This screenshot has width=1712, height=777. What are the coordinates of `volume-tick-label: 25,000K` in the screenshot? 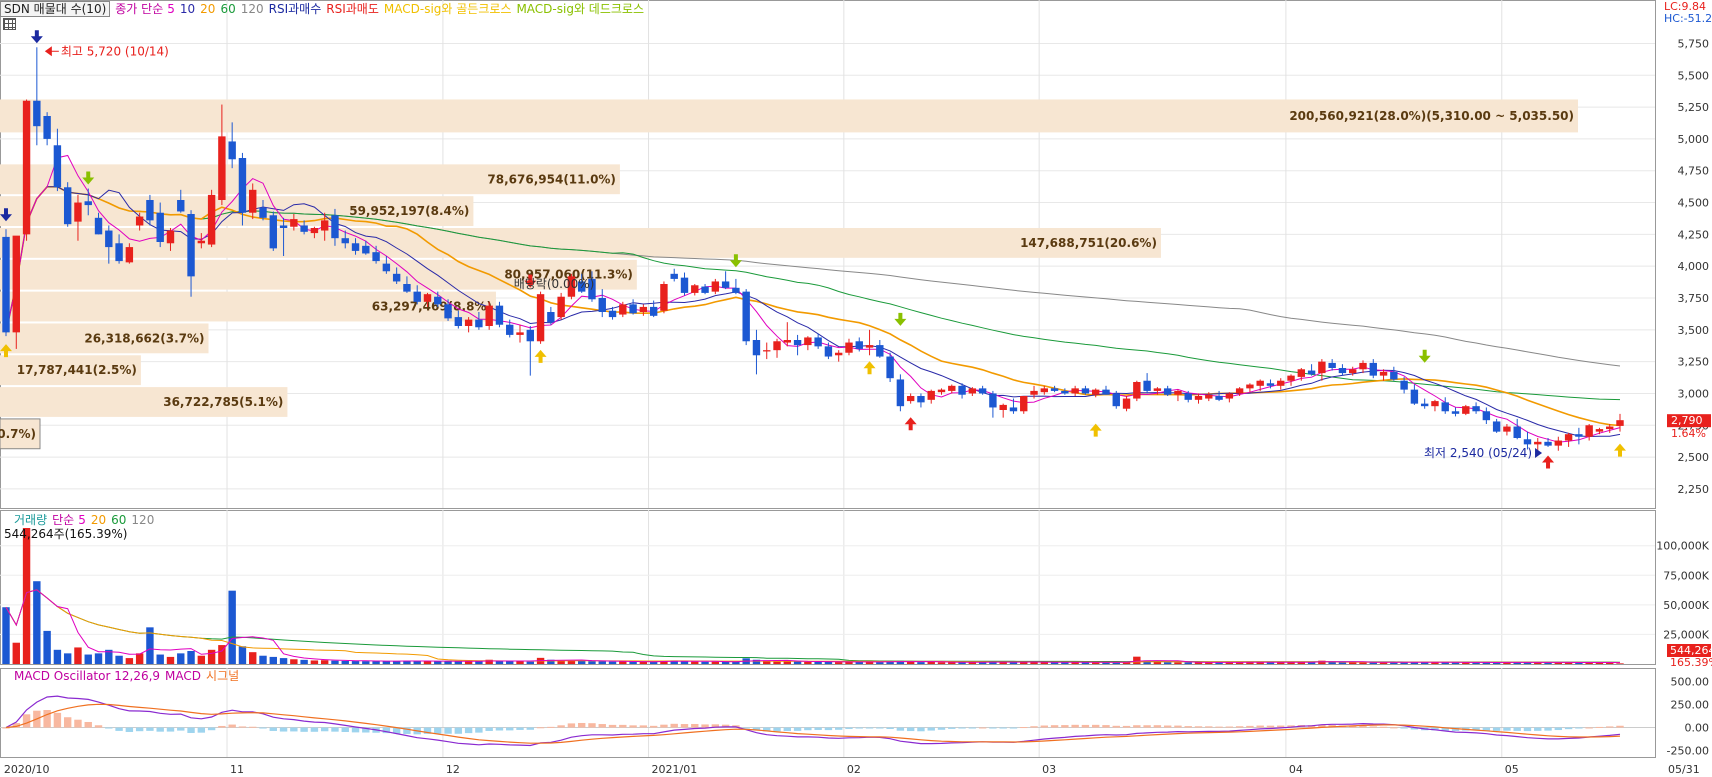 It's located at (1686, 634).